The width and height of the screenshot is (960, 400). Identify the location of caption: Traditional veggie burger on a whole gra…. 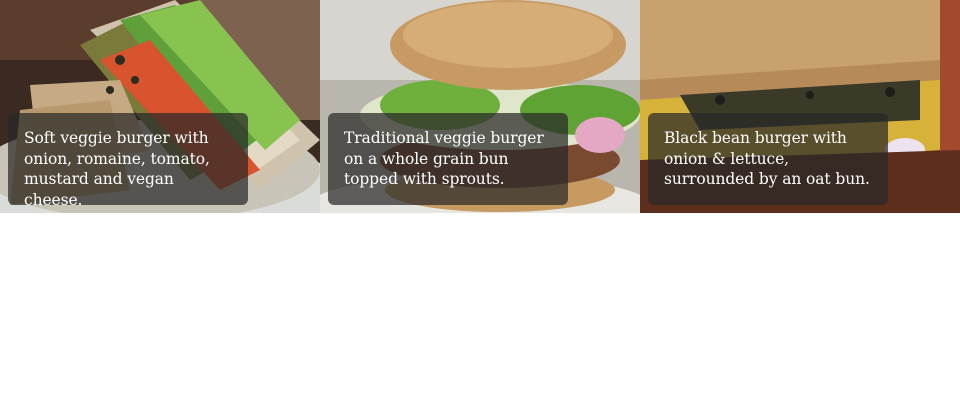
(448, 159).